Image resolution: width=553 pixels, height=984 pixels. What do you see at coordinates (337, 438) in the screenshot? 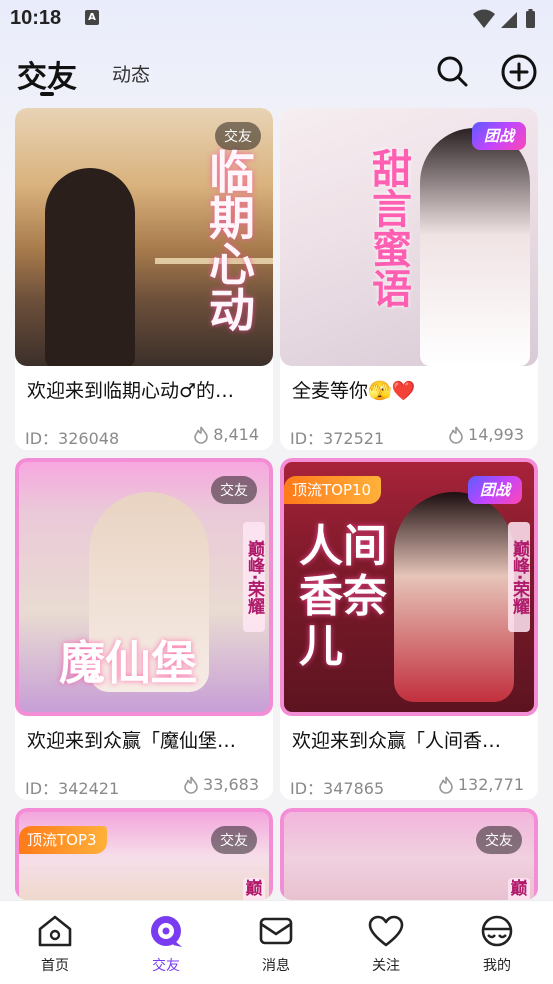
I see `room-id: ID：372521` at bounding box center [337, 438].